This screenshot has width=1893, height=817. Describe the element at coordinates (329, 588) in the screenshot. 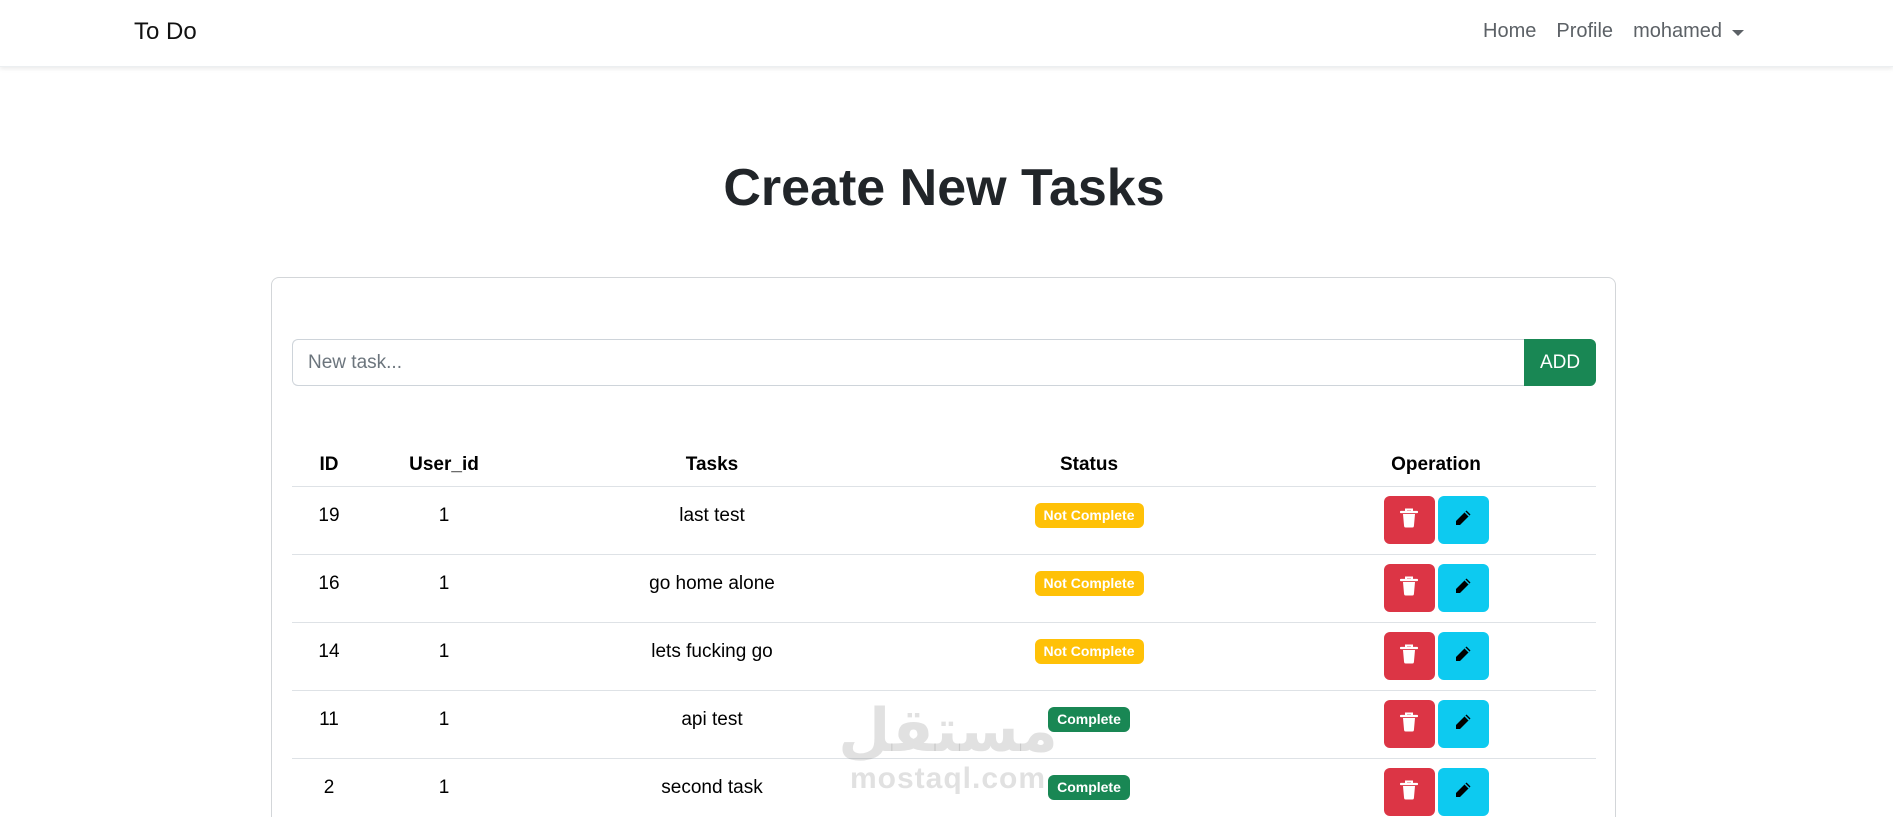

I see `cell-id: 16` at that location.